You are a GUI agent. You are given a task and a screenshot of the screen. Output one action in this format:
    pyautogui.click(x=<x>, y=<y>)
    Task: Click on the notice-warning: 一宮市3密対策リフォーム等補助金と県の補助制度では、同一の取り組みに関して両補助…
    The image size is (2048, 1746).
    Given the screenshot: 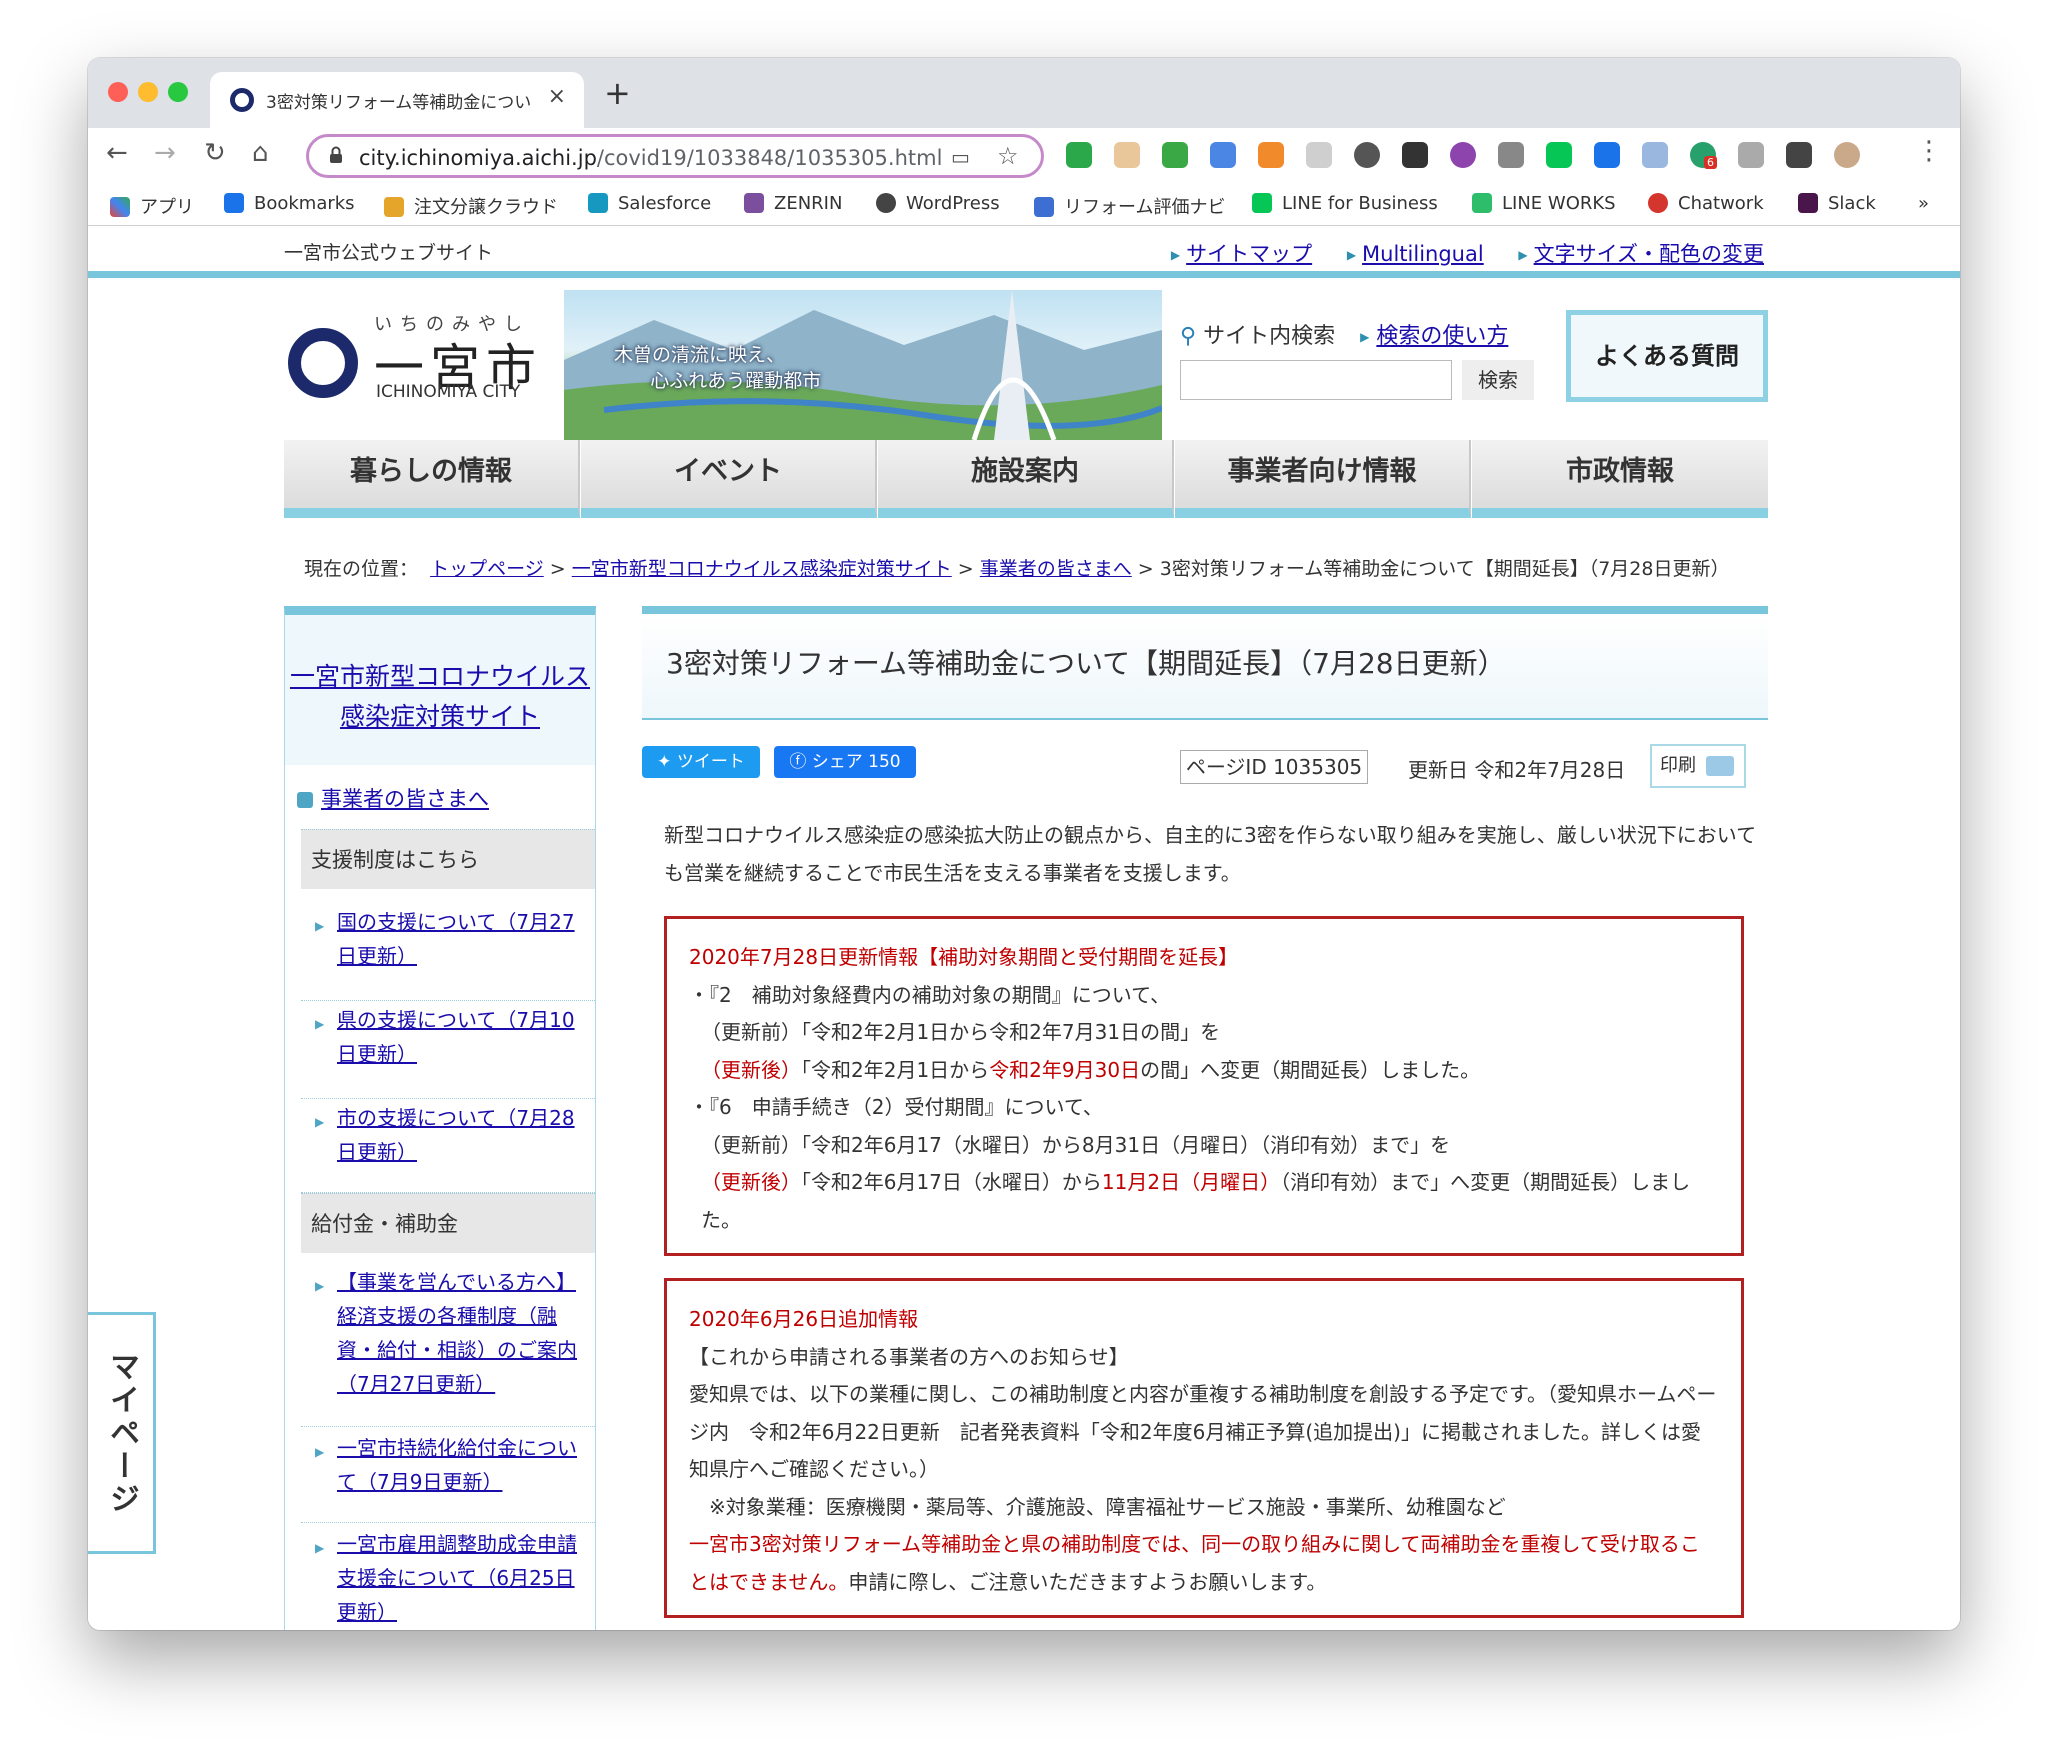 What is the action you would take?
    pyautogui.click(x=1194, y=1563)
    